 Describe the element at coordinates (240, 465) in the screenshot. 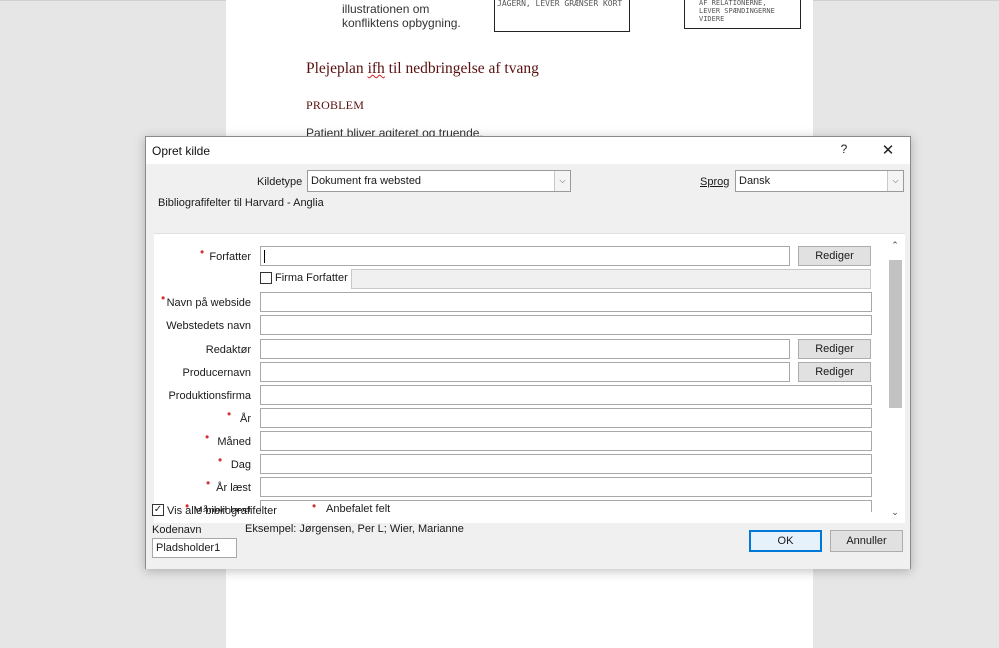

I see `field-label-day: Dag` at that location.